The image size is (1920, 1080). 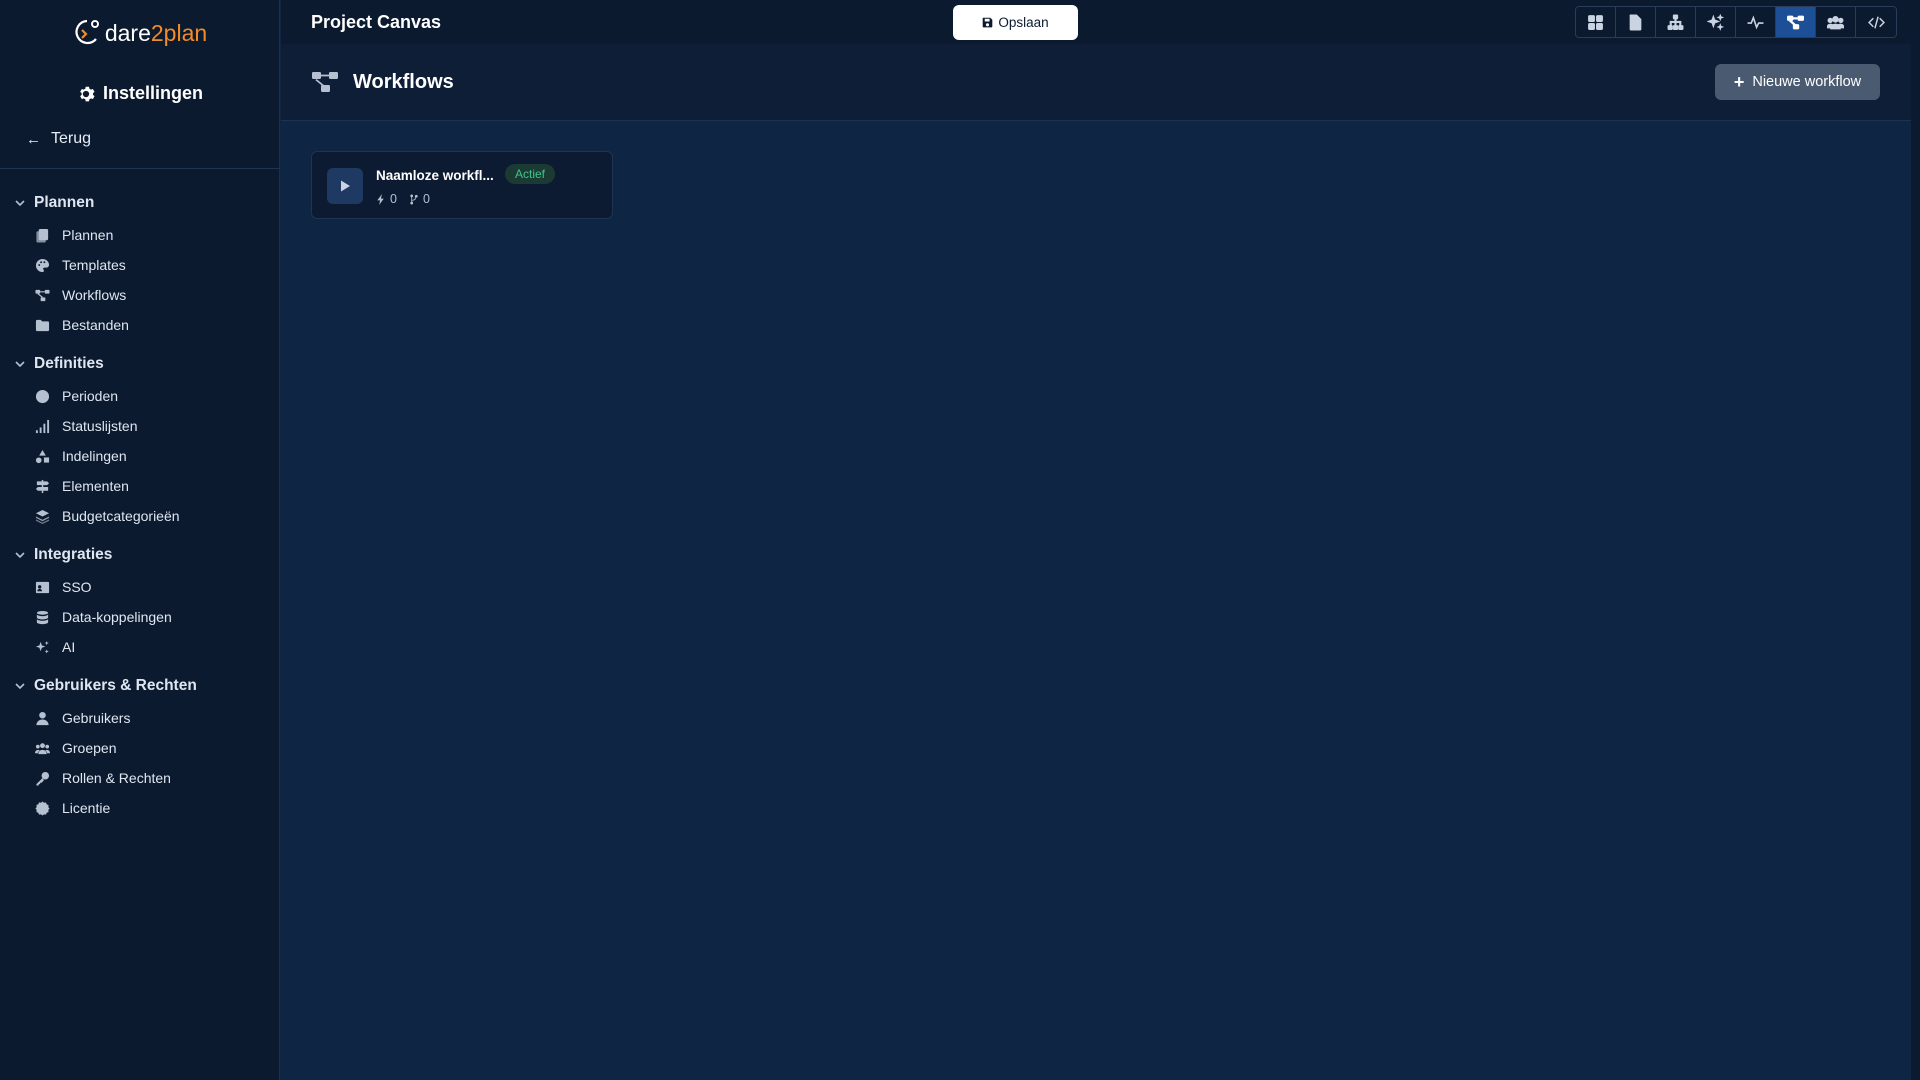 I want to click on sidebar-item-label: Bestanden, so click(x=95, y=325).